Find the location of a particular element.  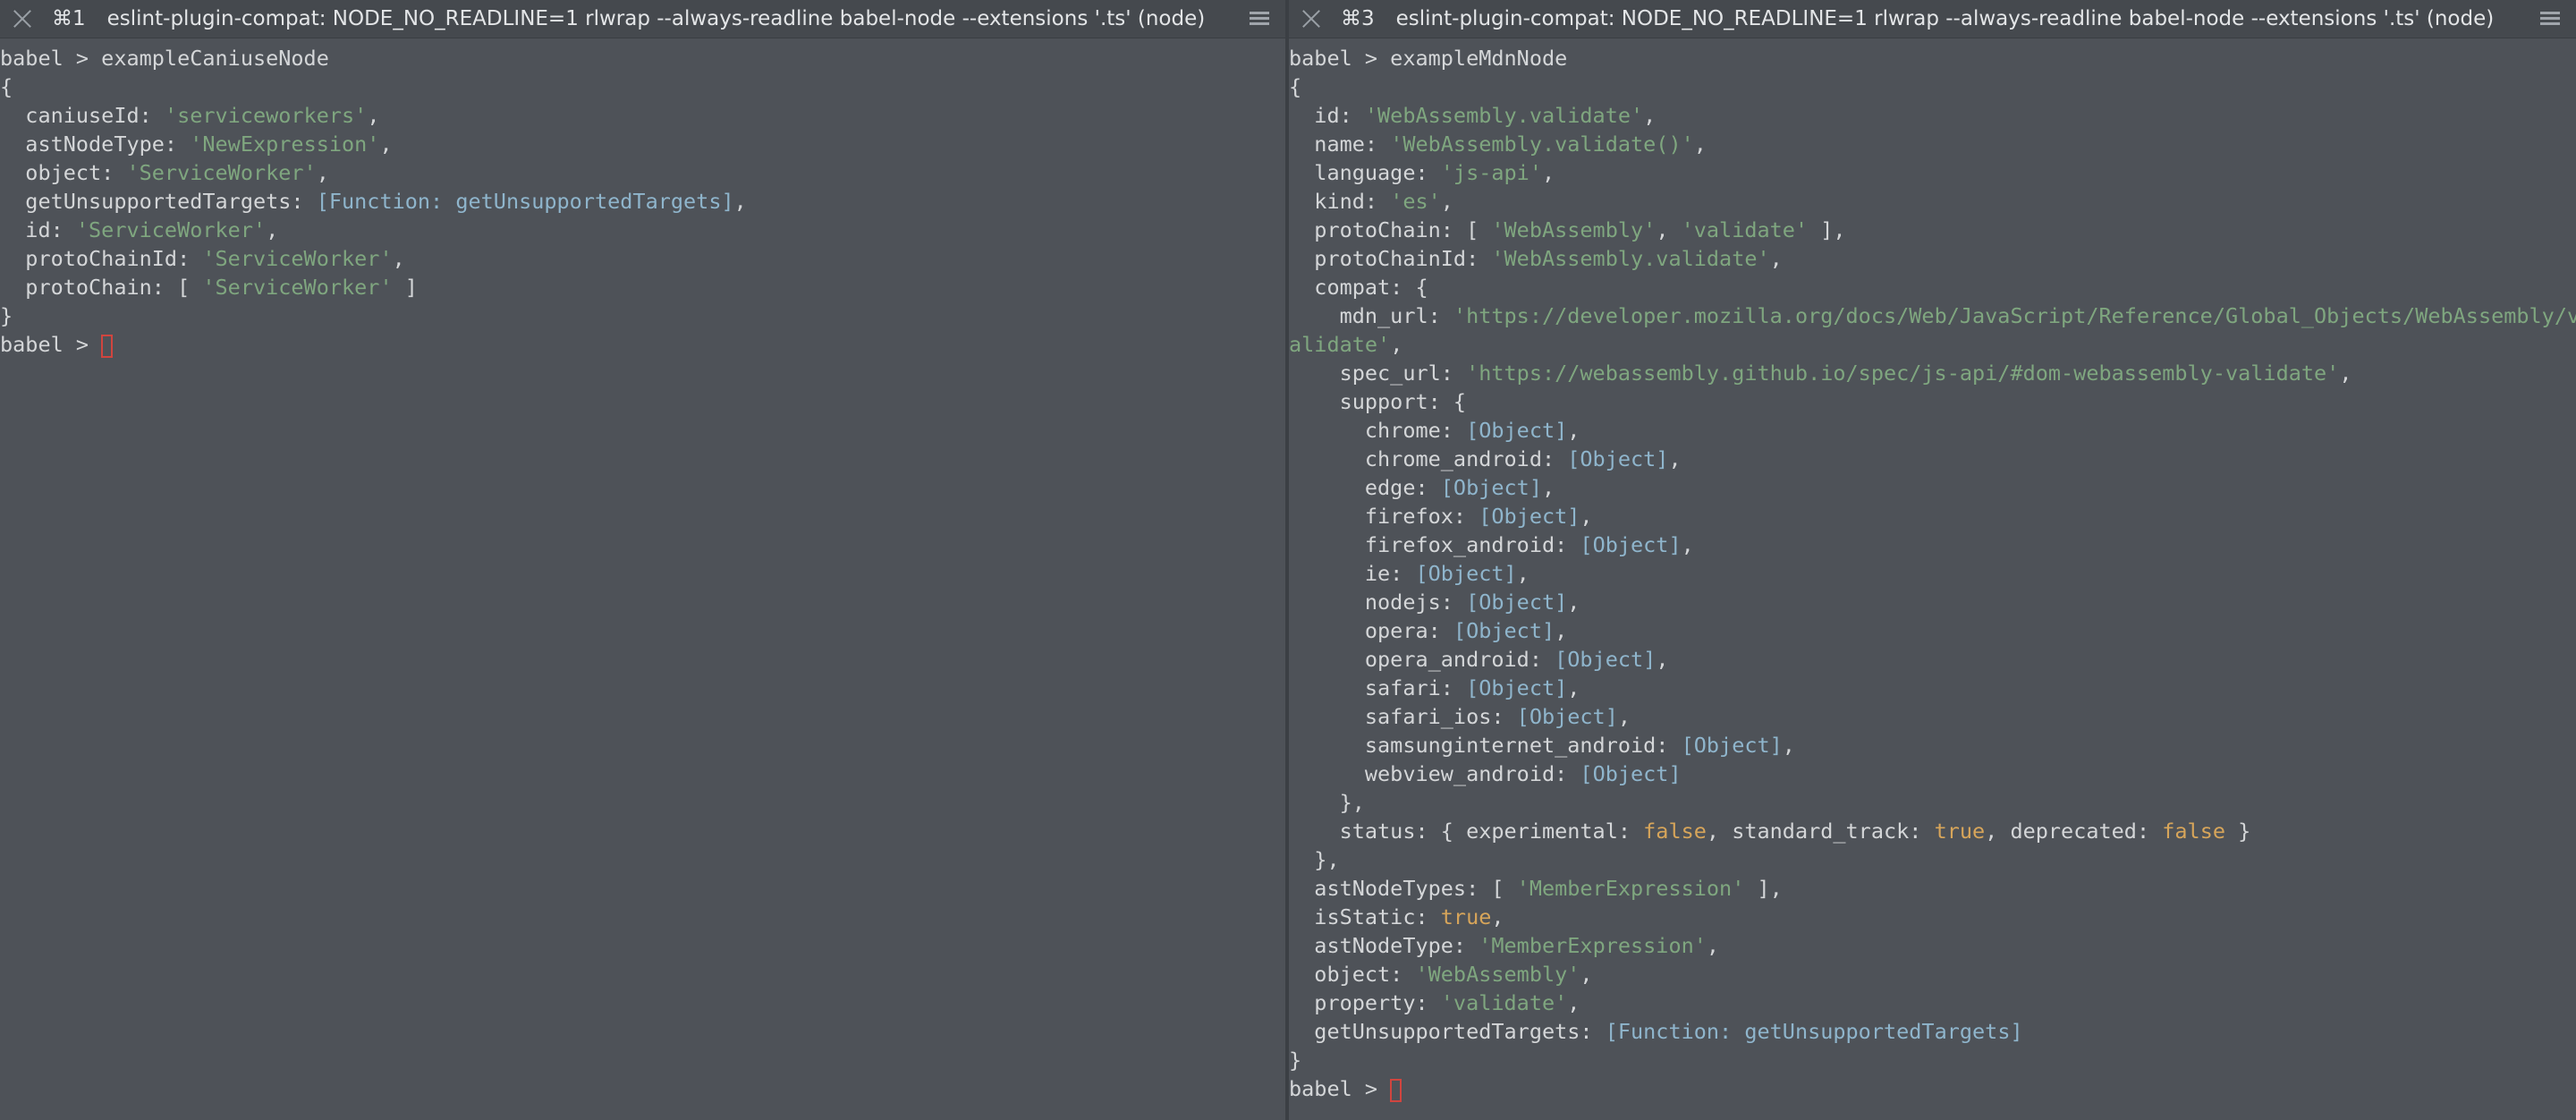

support-entry: chrome_android: [Object], is located at coordinates (1485, 458).